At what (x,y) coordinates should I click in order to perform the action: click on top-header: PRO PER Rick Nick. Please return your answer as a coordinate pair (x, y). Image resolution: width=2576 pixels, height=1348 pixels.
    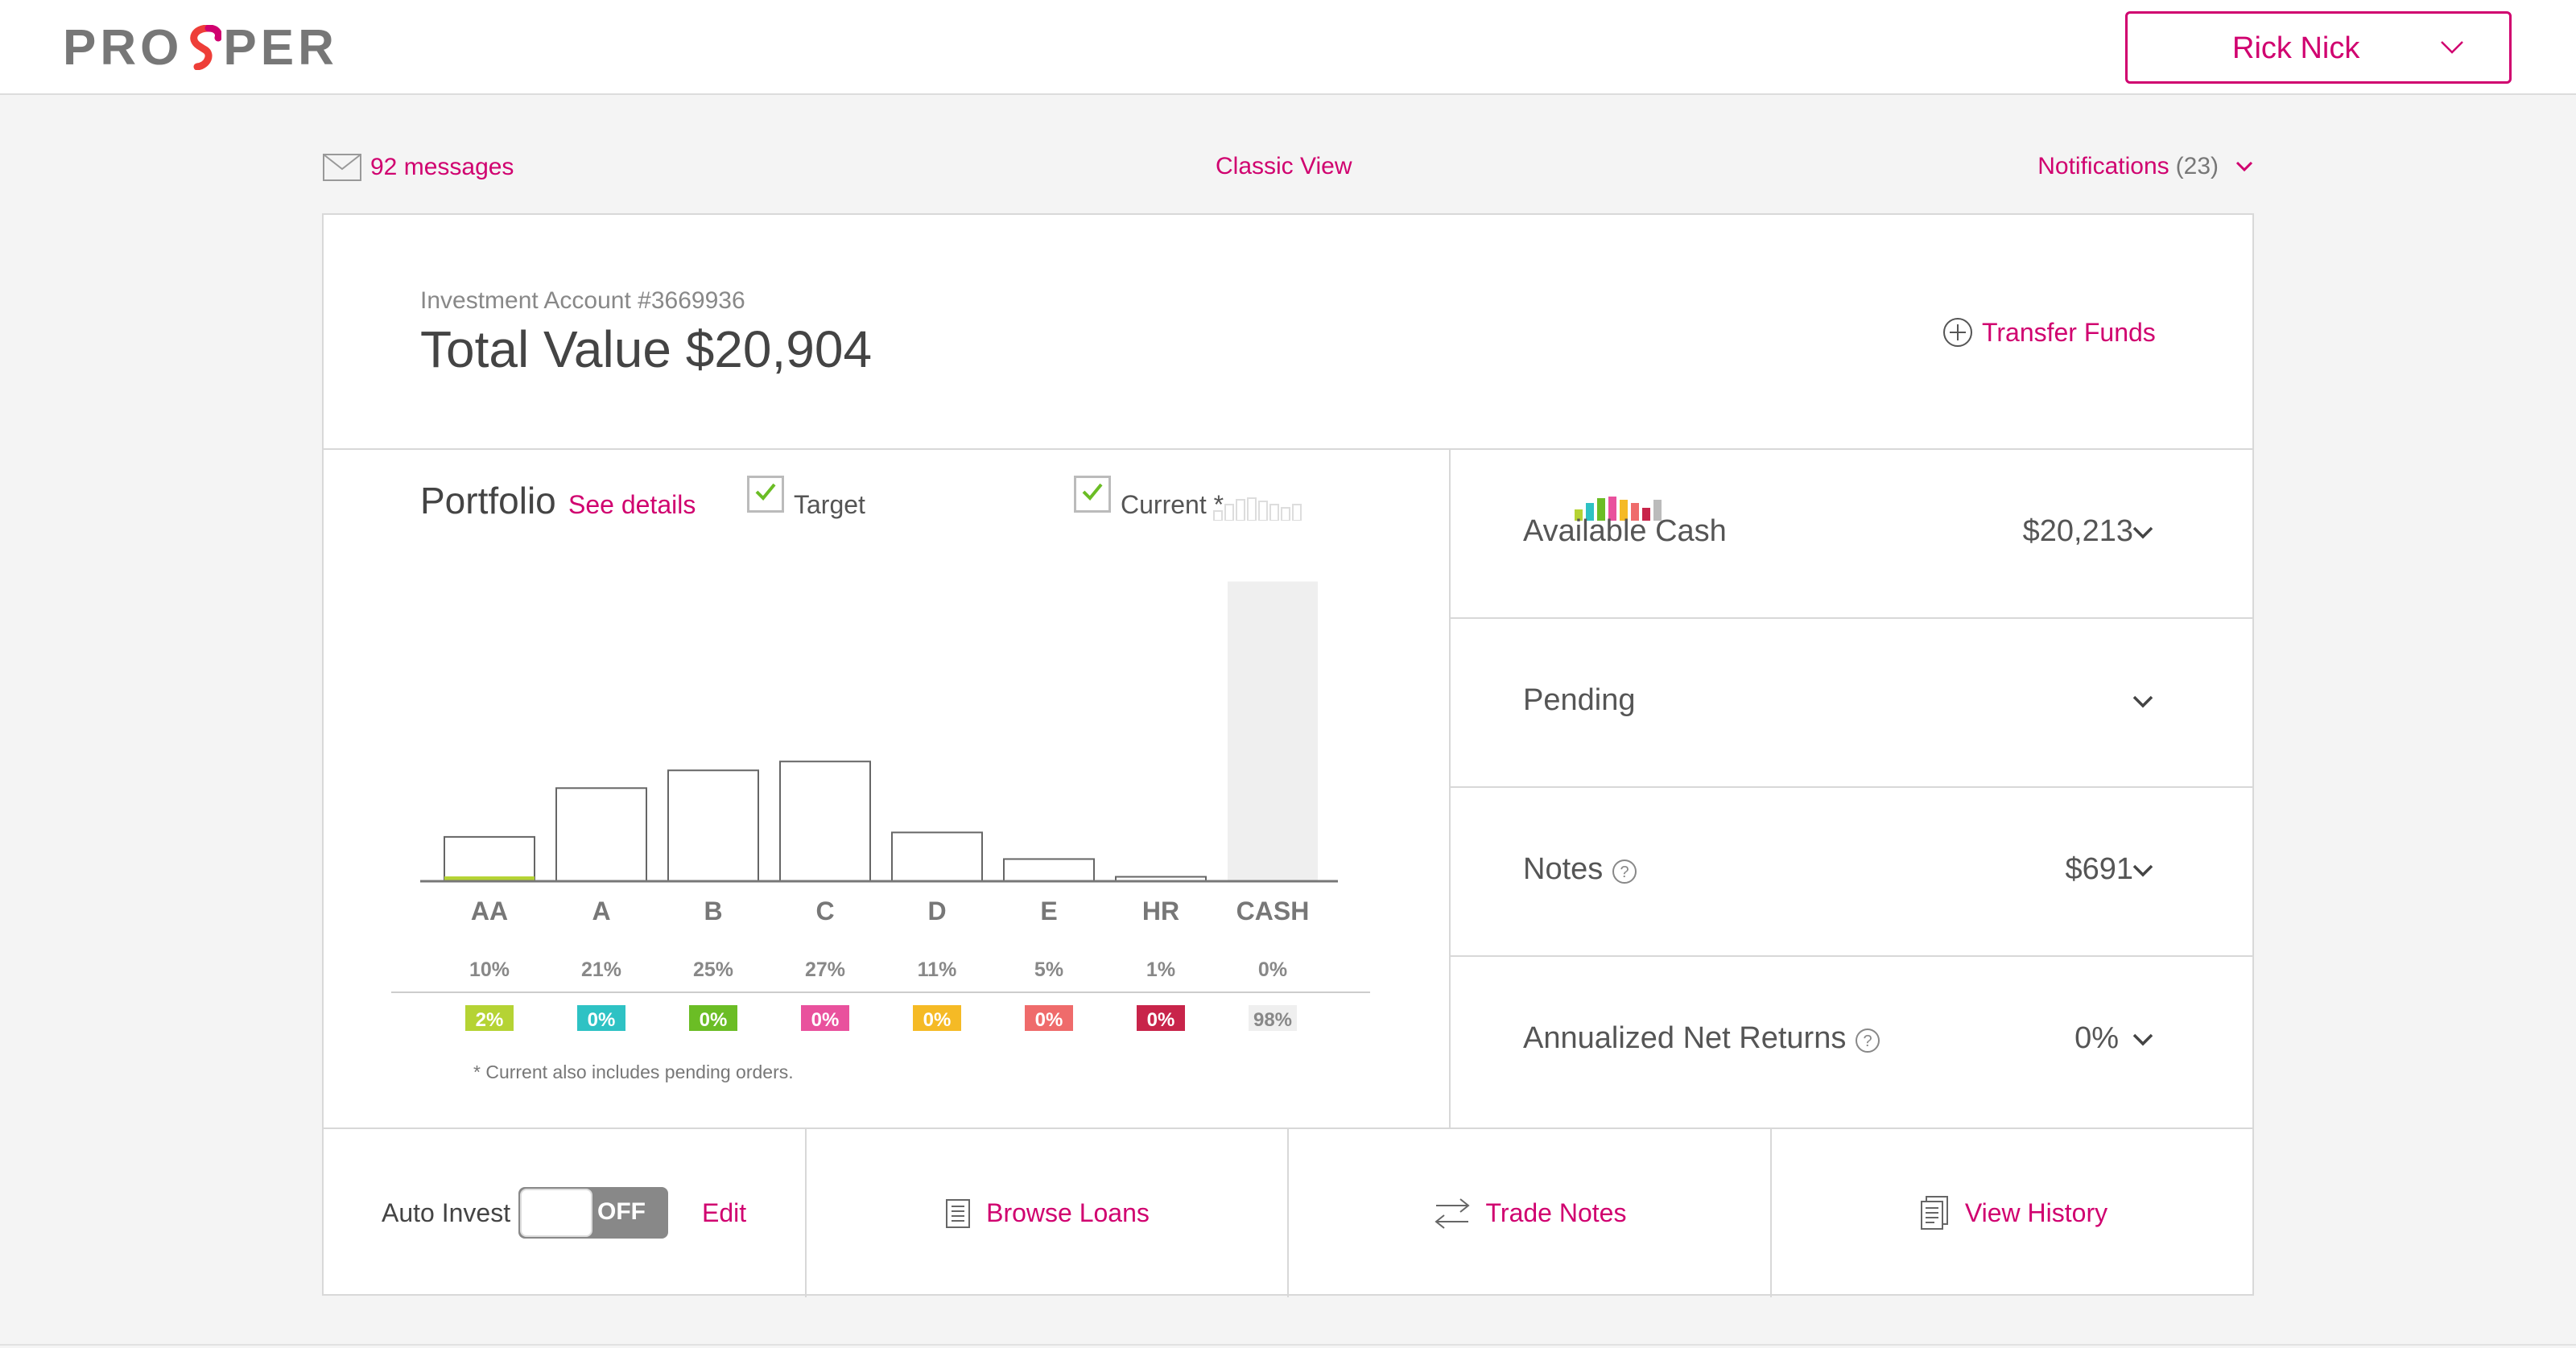
    Looking at the image, I should click on (1288, 47).